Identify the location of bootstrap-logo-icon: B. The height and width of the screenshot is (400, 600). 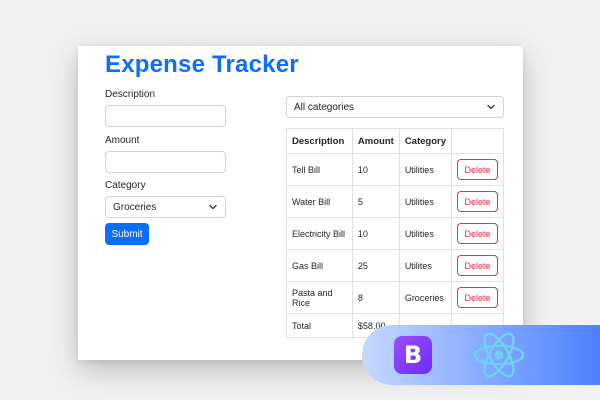
(413, 355).